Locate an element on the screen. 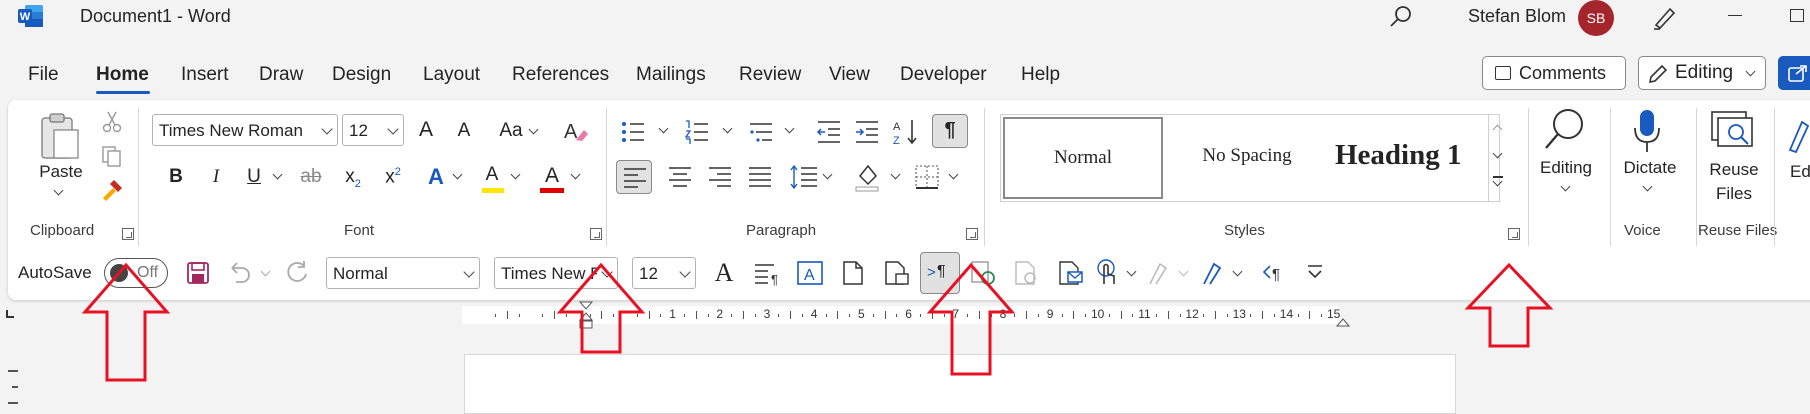 The image size is (1810, 414). tab-developer: Developer is located at coordinates (943, 75).